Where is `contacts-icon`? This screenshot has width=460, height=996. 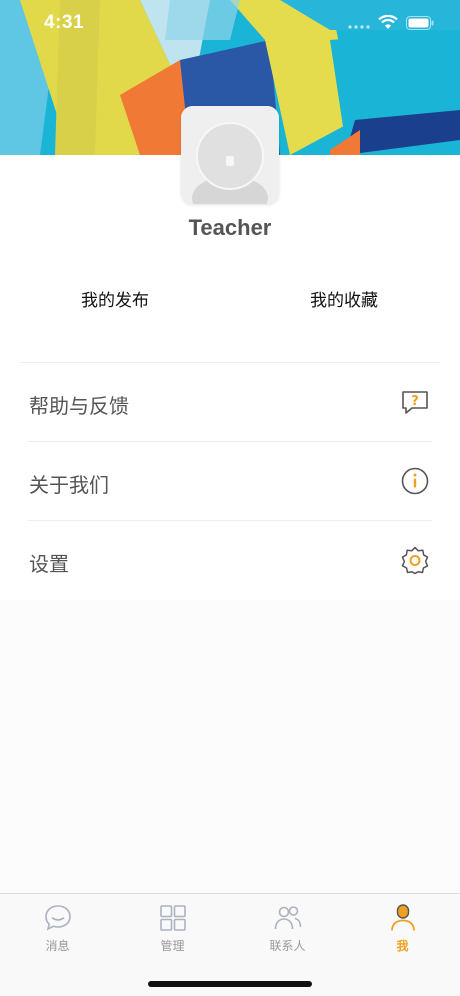
contacts-icon is located at coordinates (287, 918).